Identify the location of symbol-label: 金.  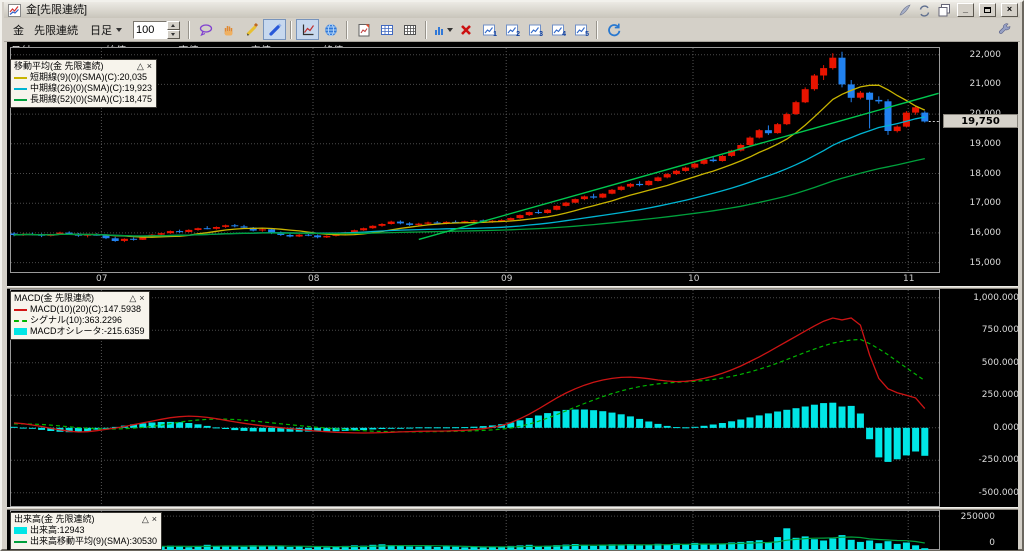
(18, 30).